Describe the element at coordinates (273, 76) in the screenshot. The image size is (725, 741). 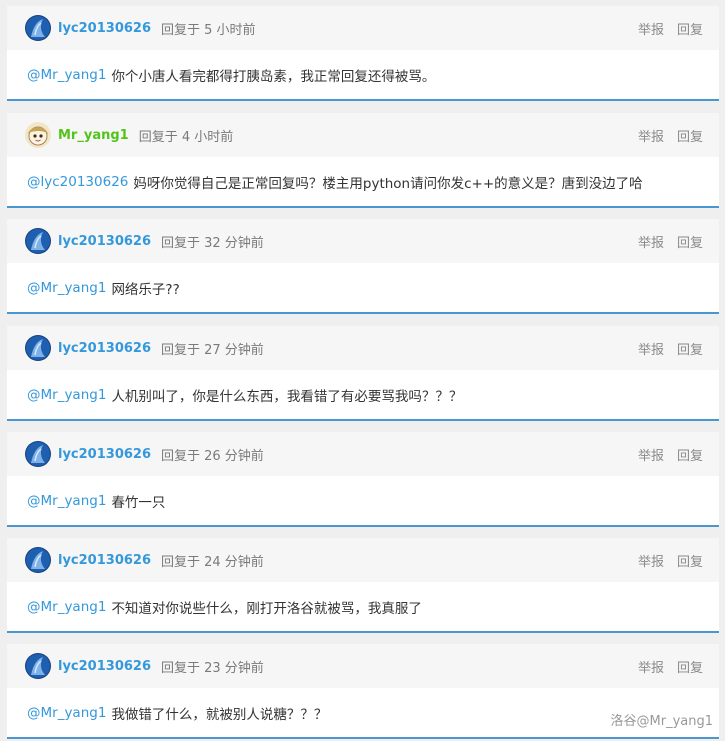
I see `reply-text: 你个小唐人看完都得打胰岛素，我正常回复还得被骂。` at that location.